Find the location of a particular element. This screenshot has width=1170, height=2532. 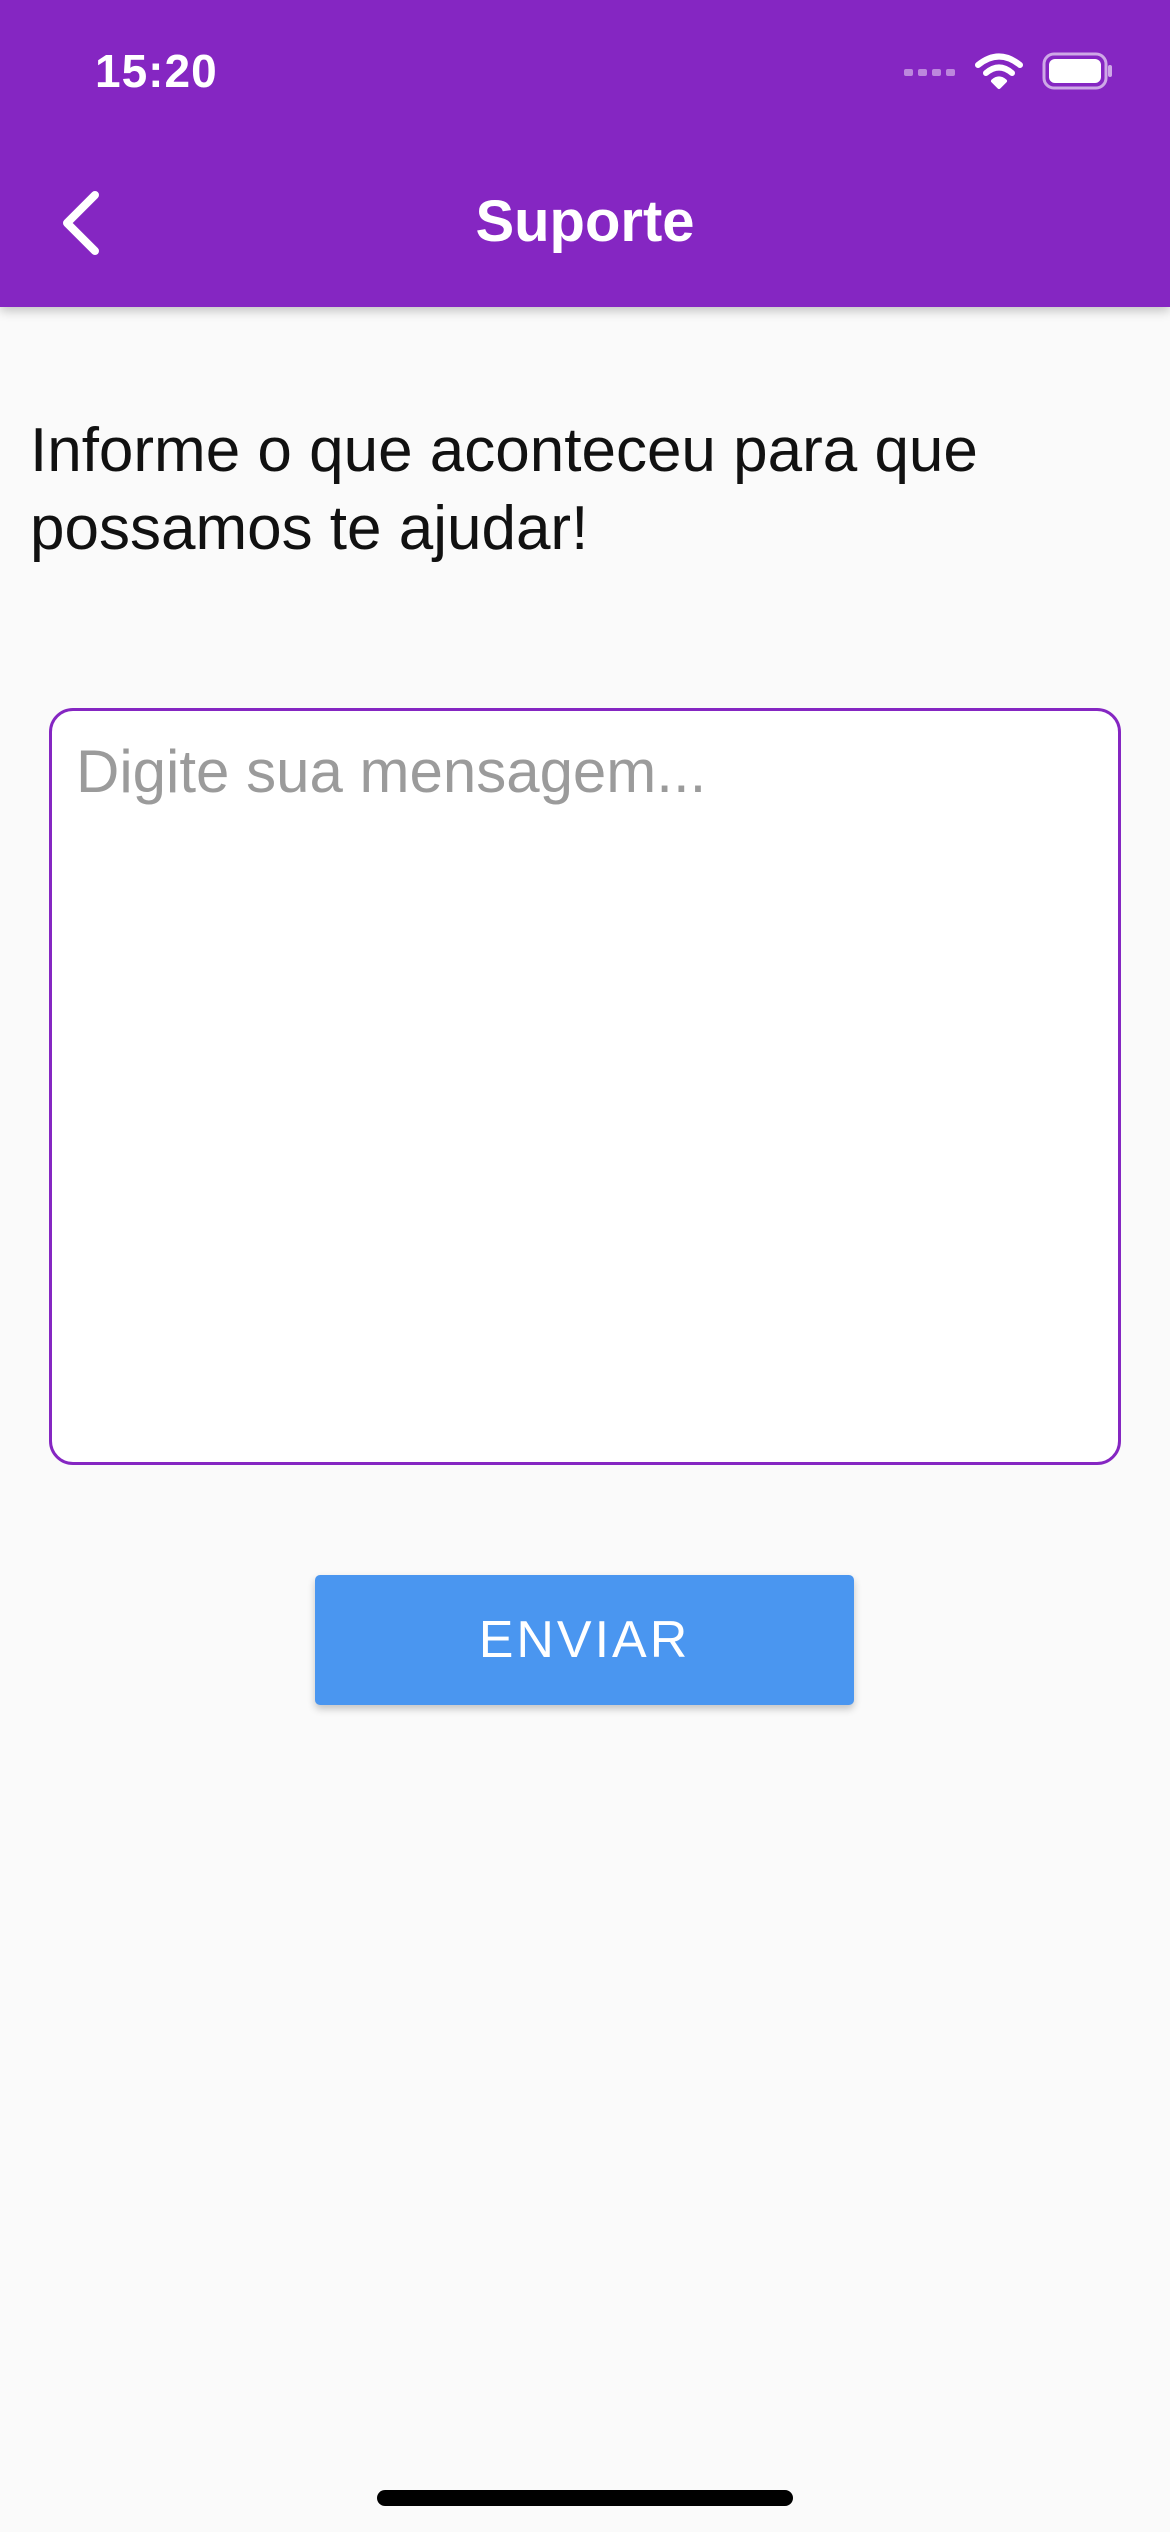

battery-icon is located at coordinates (1078, 73).